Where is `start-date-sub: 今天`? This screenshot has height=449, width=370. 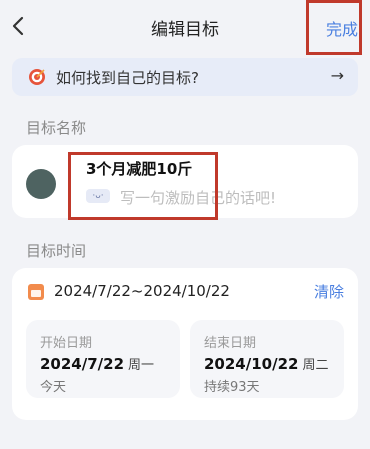
start-date-sub: 今天 is located at coordinates (53, 387).